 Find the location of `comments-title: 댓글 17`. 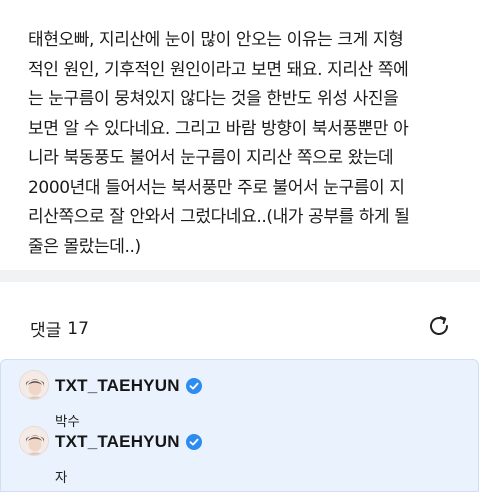

comments-title: 댓글 17 is located at coordinates (59, 329).